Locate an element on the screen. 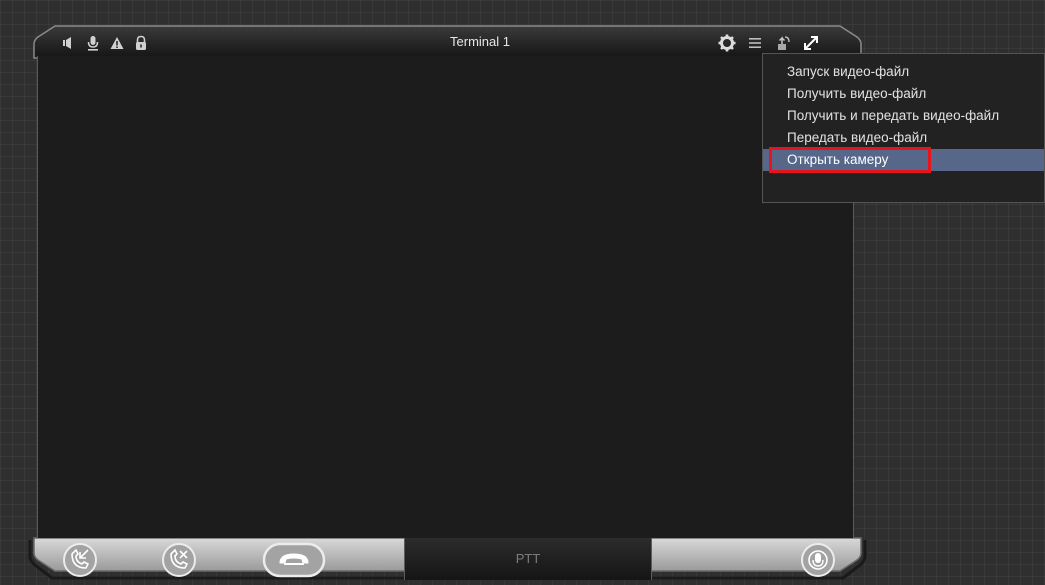 The image size is (1045, 585). microphone-icon is located at coordinates (93, 43).